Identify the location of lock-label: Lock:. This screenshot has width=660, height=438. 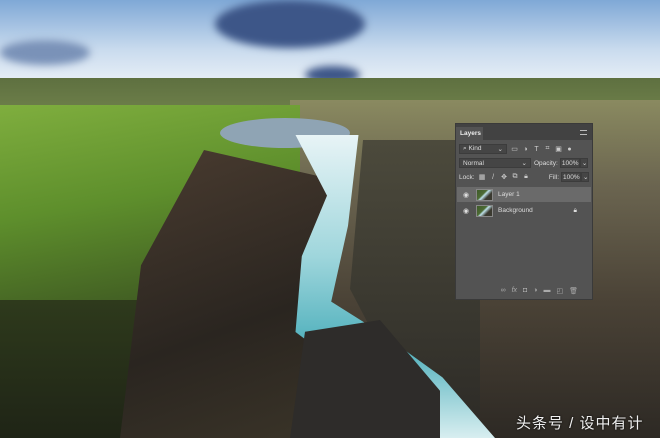
(467, 177).